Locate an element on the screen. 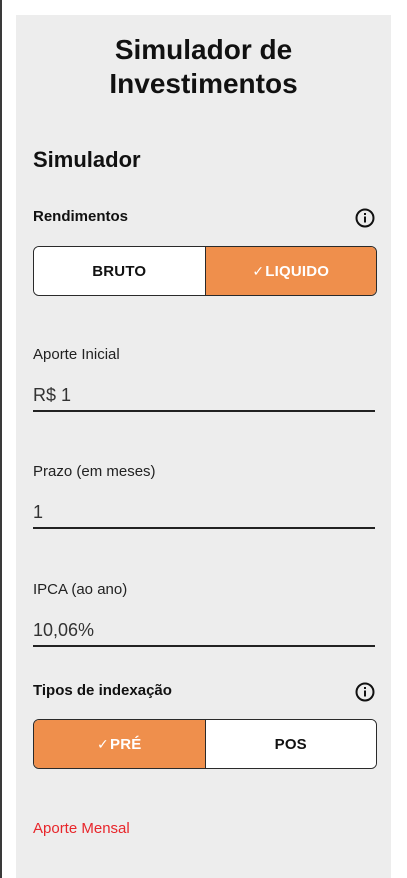  ipca-label: IPCA (ao ano) is located at coordinates (80, 589).